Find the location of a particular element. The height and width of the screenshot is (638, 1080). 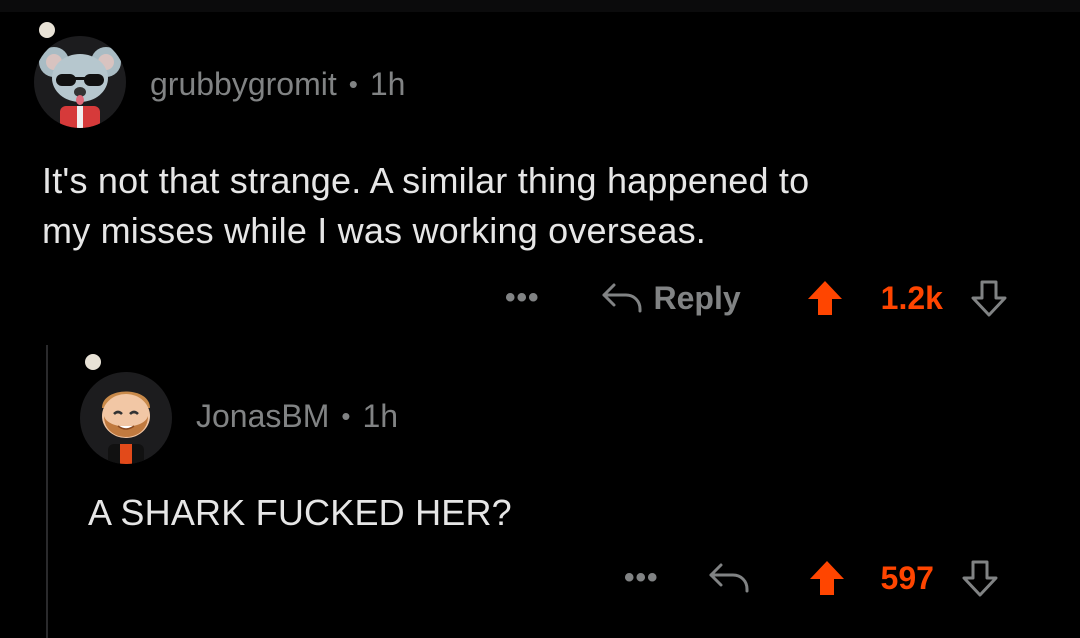

username: grubbygromit is located at coordinates (243, 84).